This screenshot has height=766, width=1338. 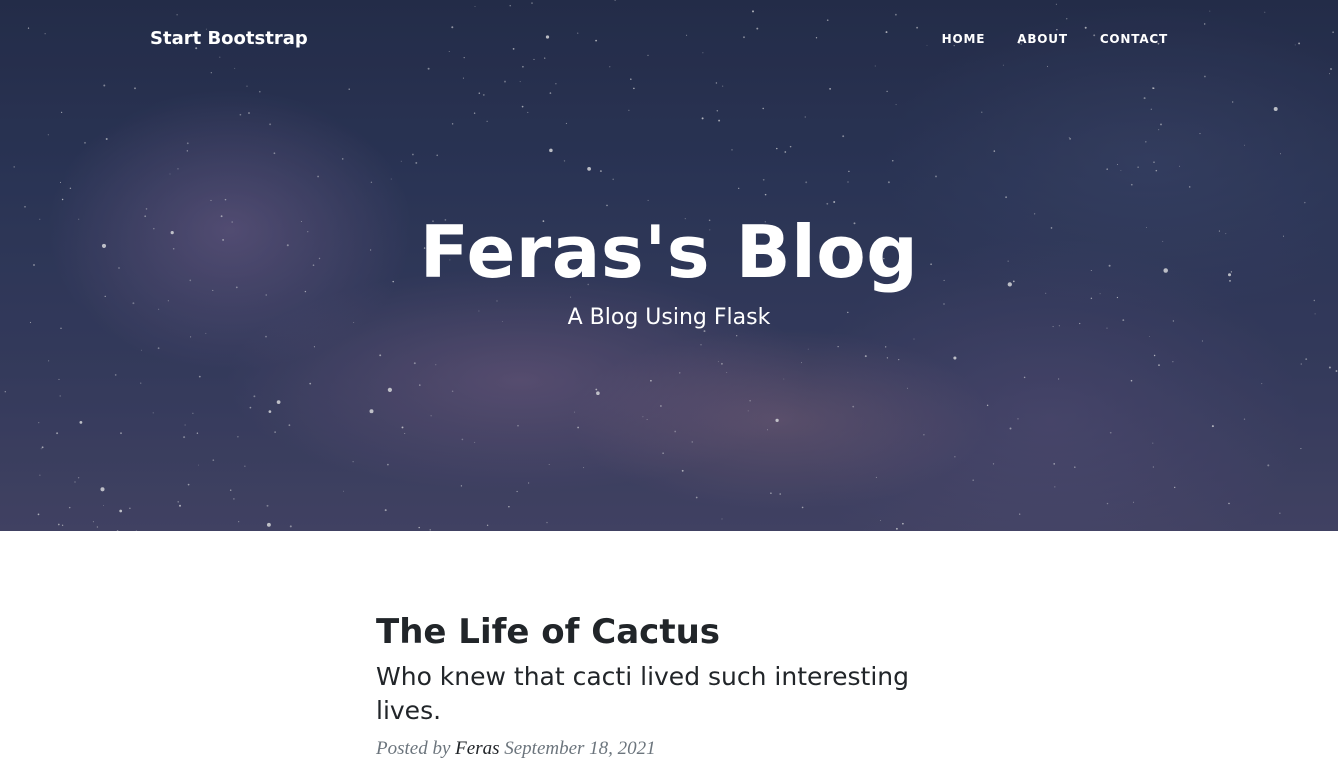 I want to click on navbar-brand: Start Bootstrap, so click(x=229, y=38).